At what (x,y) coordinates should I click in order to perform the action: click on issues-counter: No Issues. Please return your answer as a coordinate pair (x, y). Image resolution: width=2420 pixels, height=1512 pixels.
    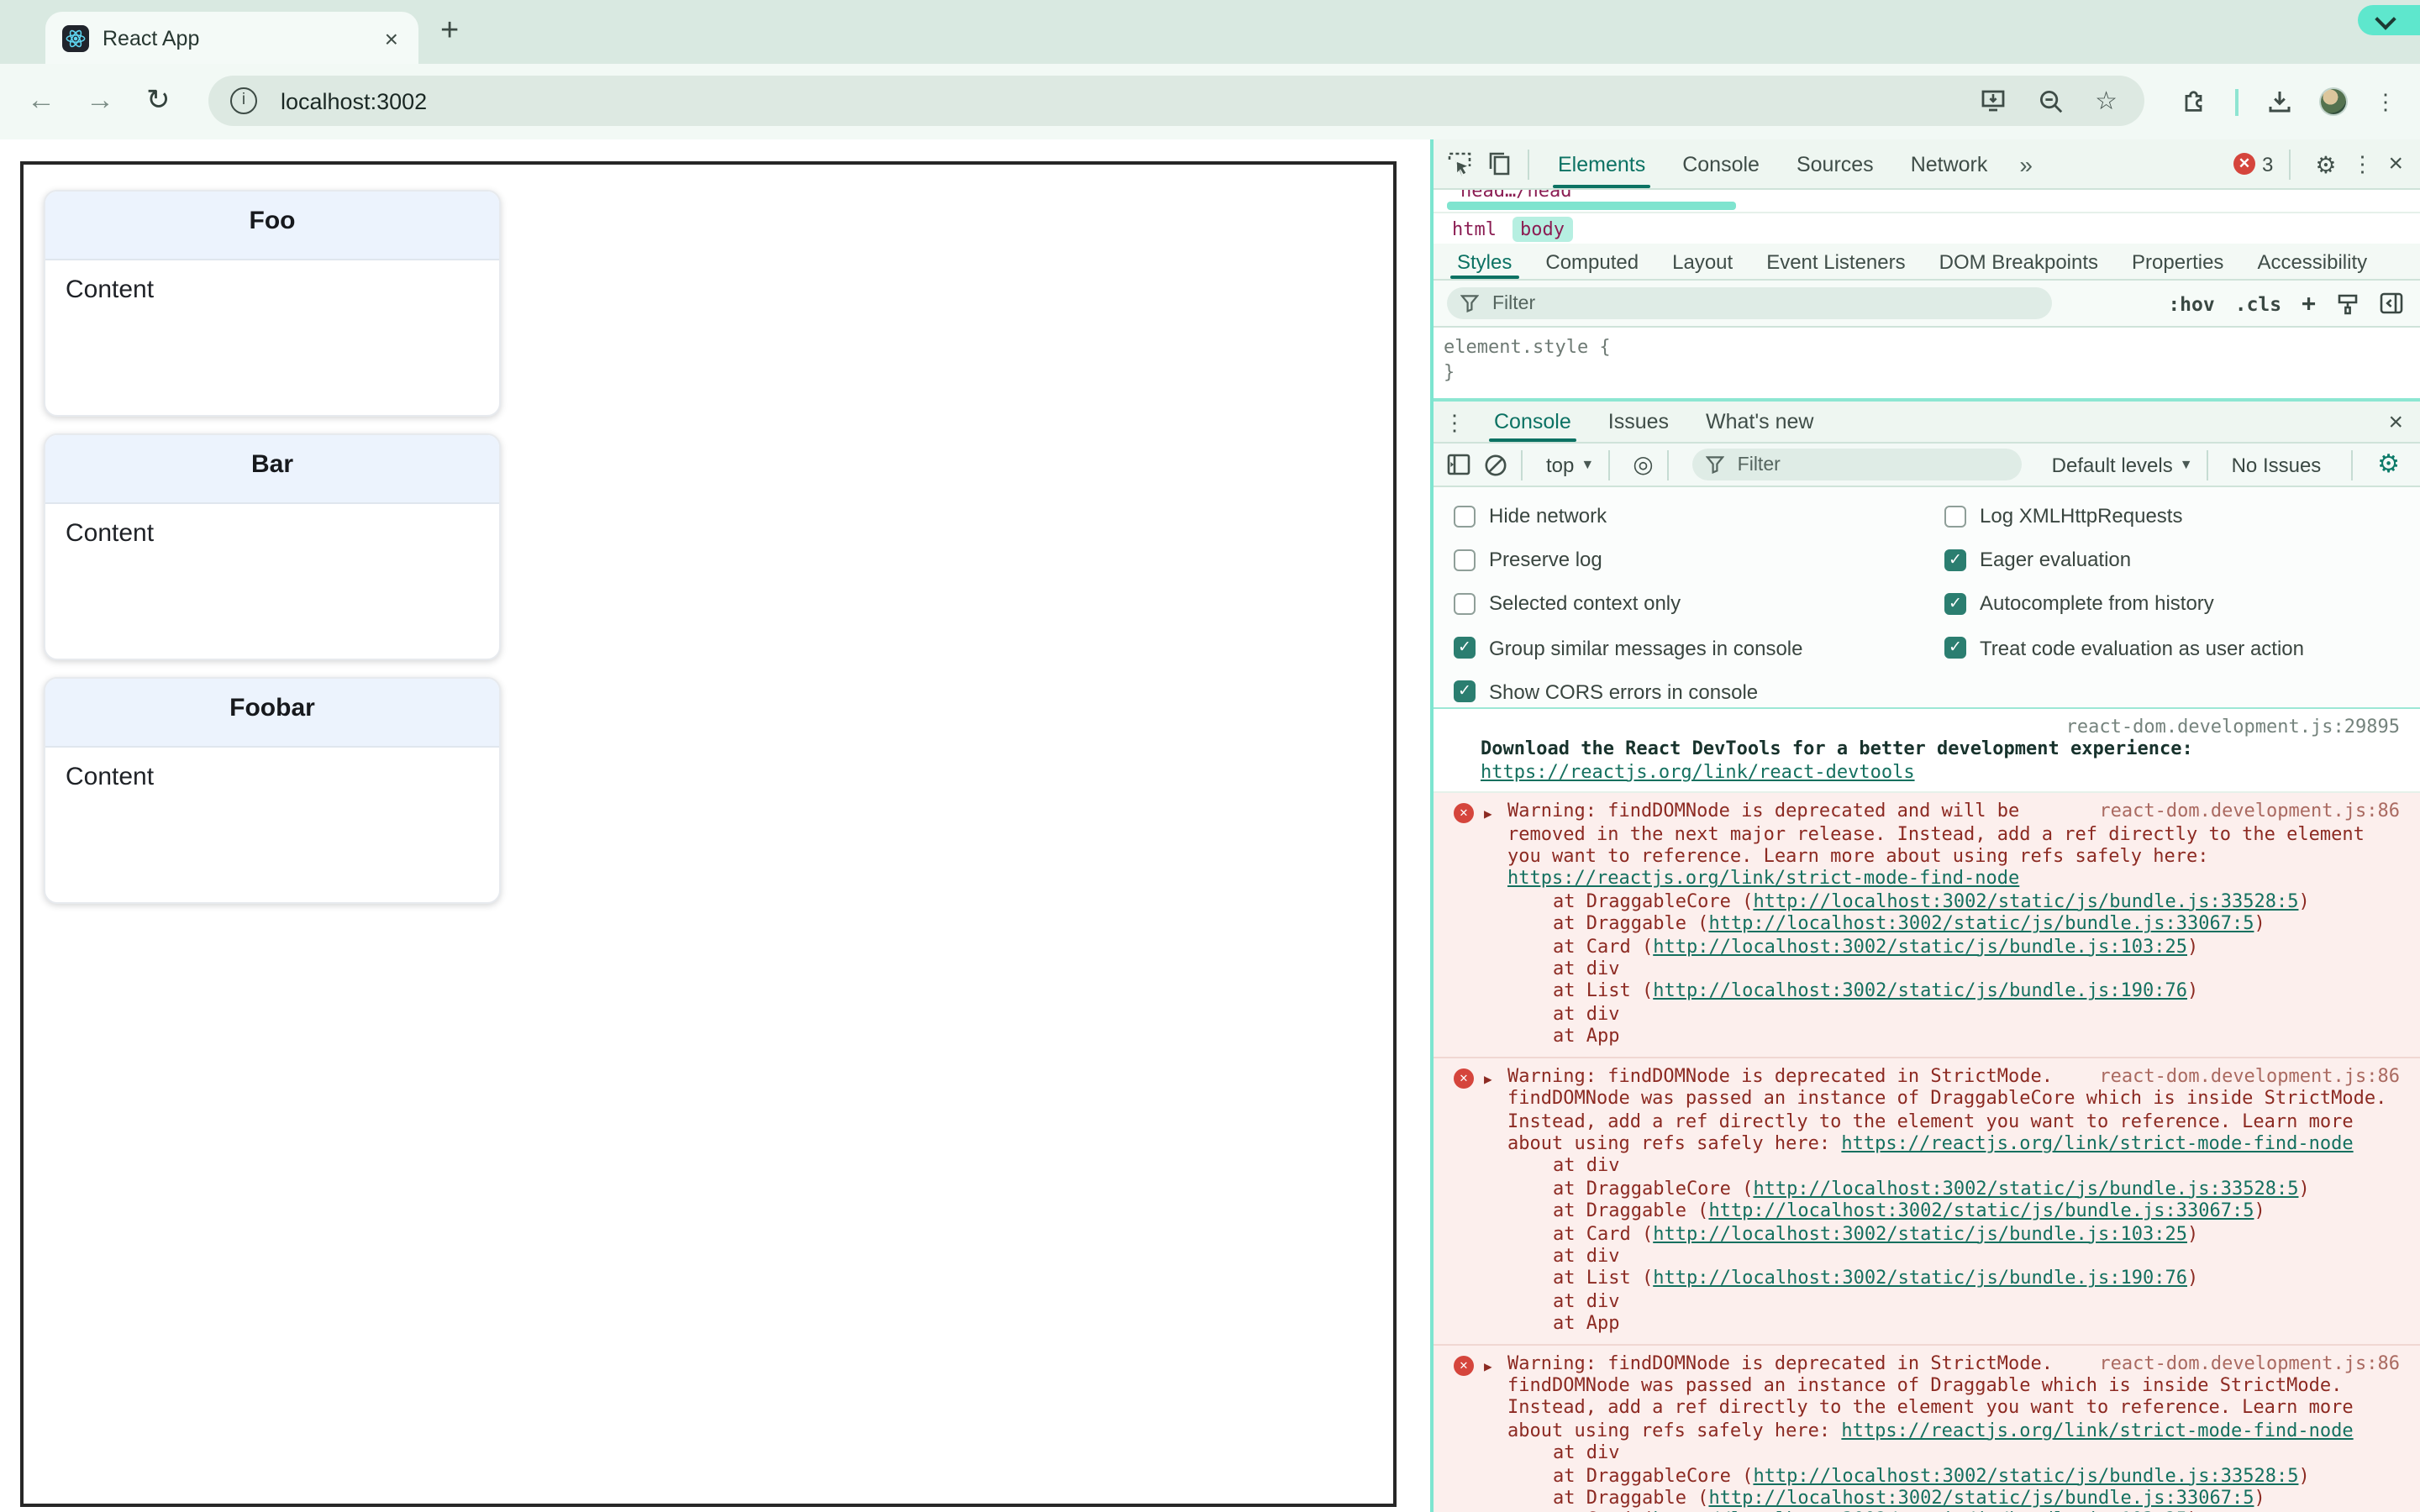
    Looking at the image, I should click on (2277, 464).